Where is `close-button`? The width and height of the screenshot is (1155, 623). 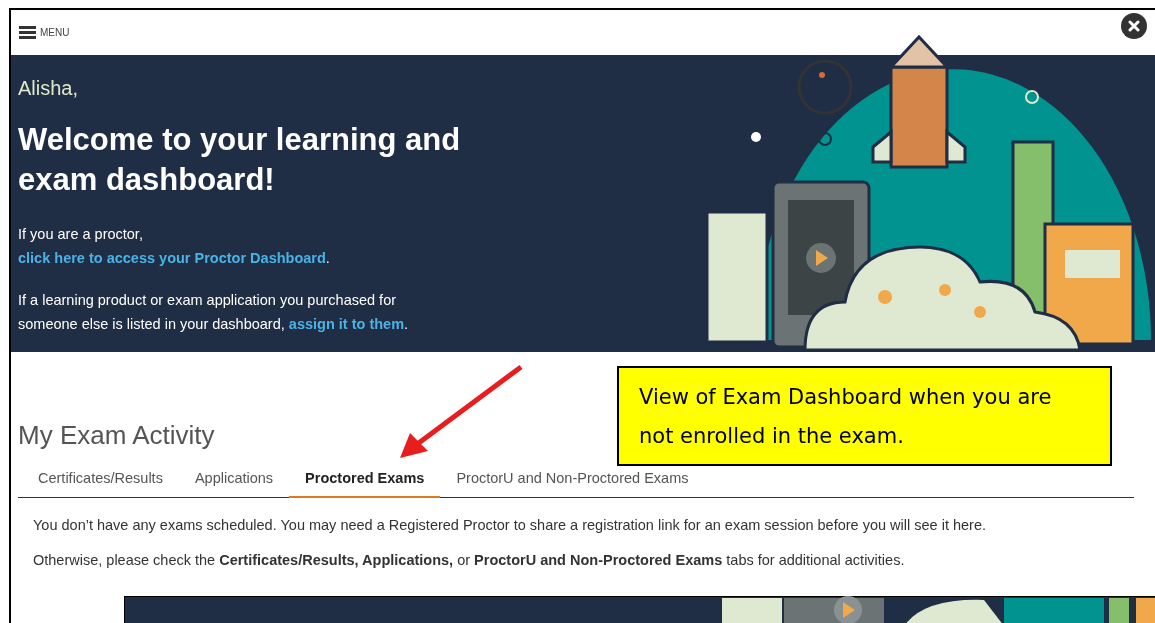 close-button is located at coordinates (1134, 26).